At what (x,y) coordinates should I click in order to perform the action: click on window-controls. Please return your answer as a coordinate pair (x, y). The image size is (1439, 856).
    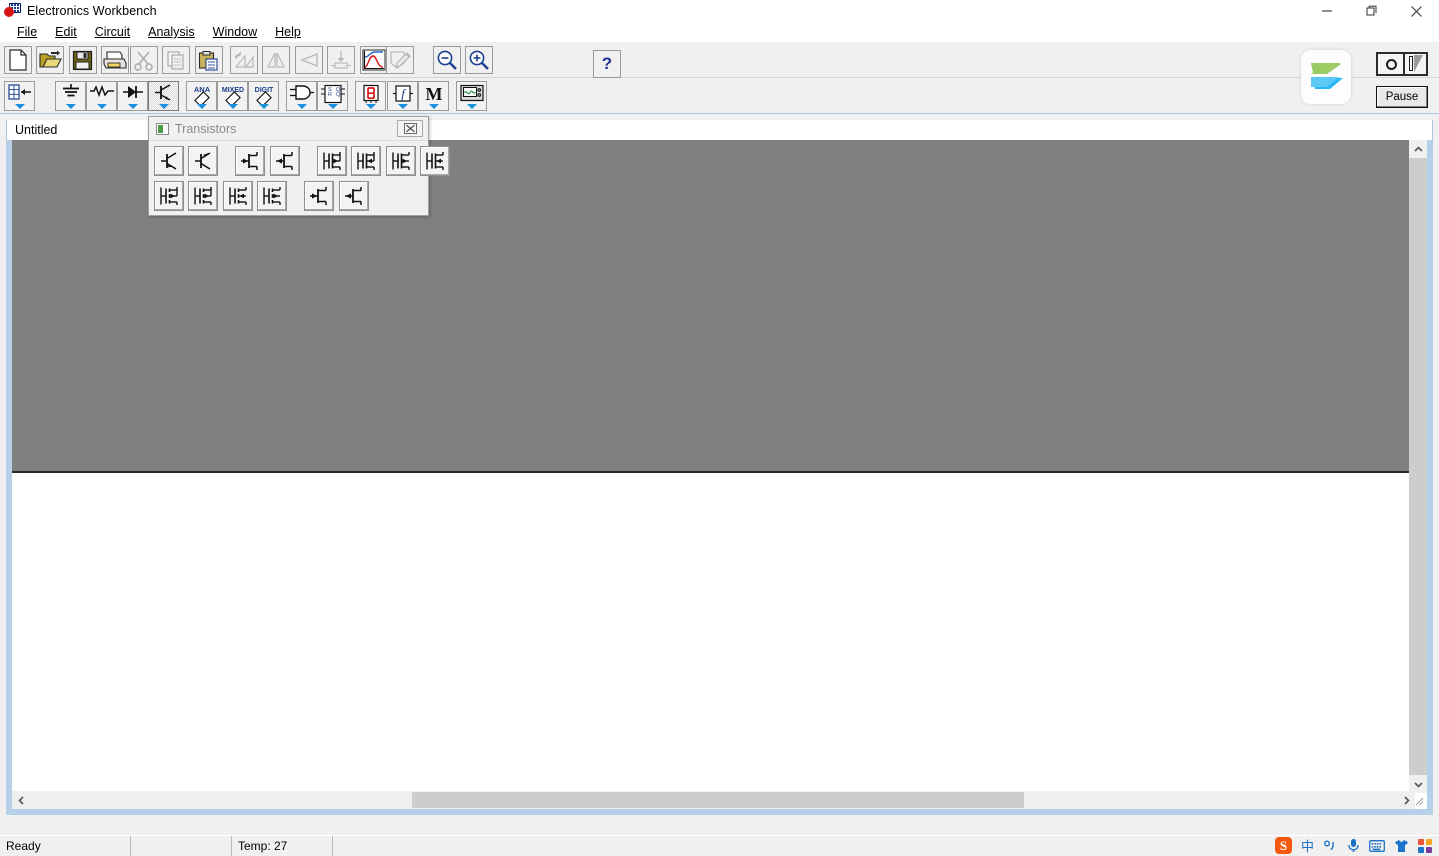
    Looking at the image, I should click on (1371, 11).